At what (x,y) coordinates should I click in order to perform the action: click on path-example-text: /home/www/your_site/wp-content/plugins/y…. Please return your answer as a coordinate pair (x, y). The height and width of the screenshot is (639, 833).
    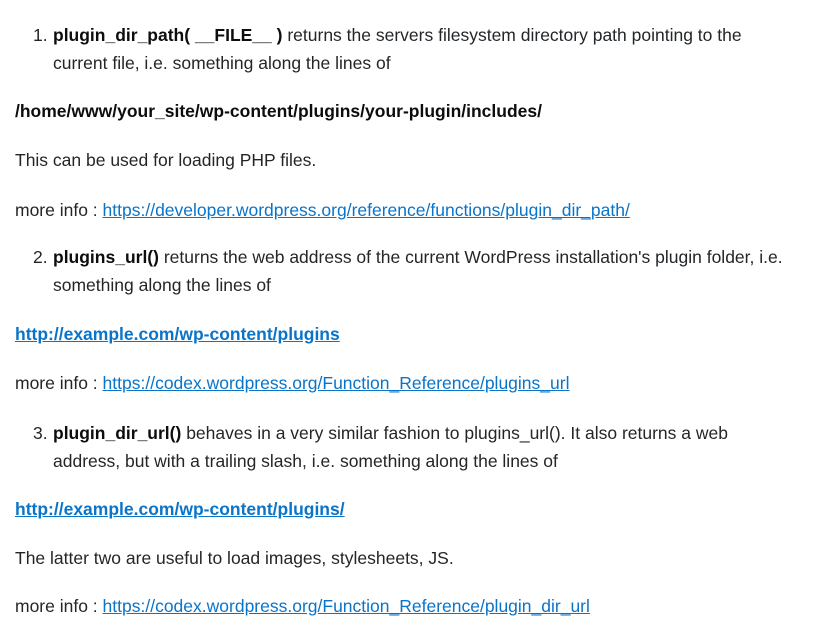
    Looking at the image, I should click on (278, 111).